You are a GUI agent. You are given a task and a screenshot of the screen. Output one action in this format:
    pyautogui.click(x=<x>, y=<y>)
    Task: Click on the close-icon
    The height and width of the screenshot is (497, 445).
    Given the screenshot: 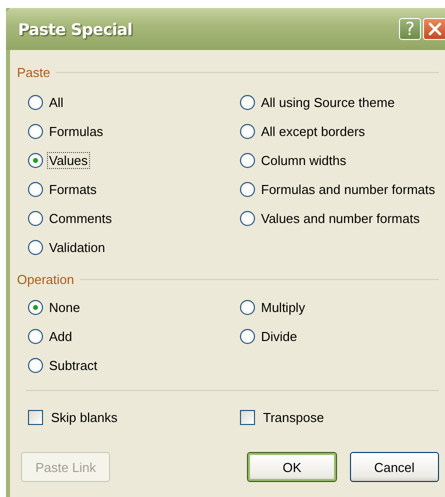 What is the action you would take?
    pyautogui.click(x=435, y=29)
    